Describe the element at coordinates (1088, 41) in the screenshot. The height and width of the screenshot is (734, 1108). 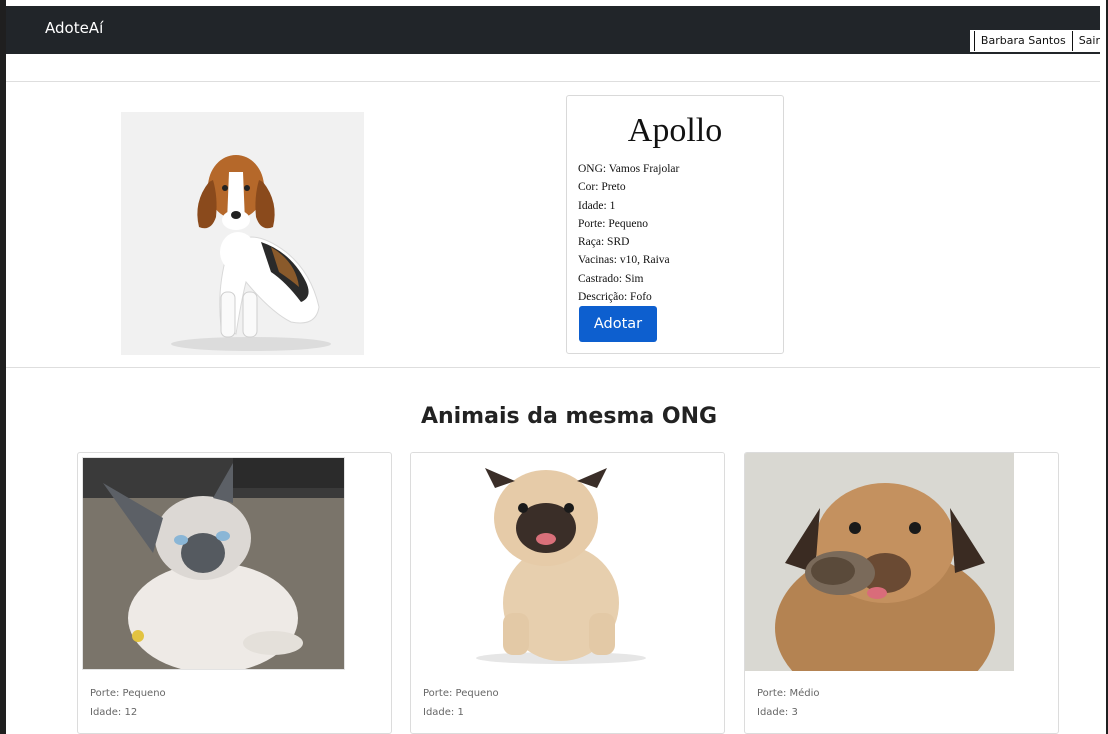
I see `logout-link: Sair` at that location.